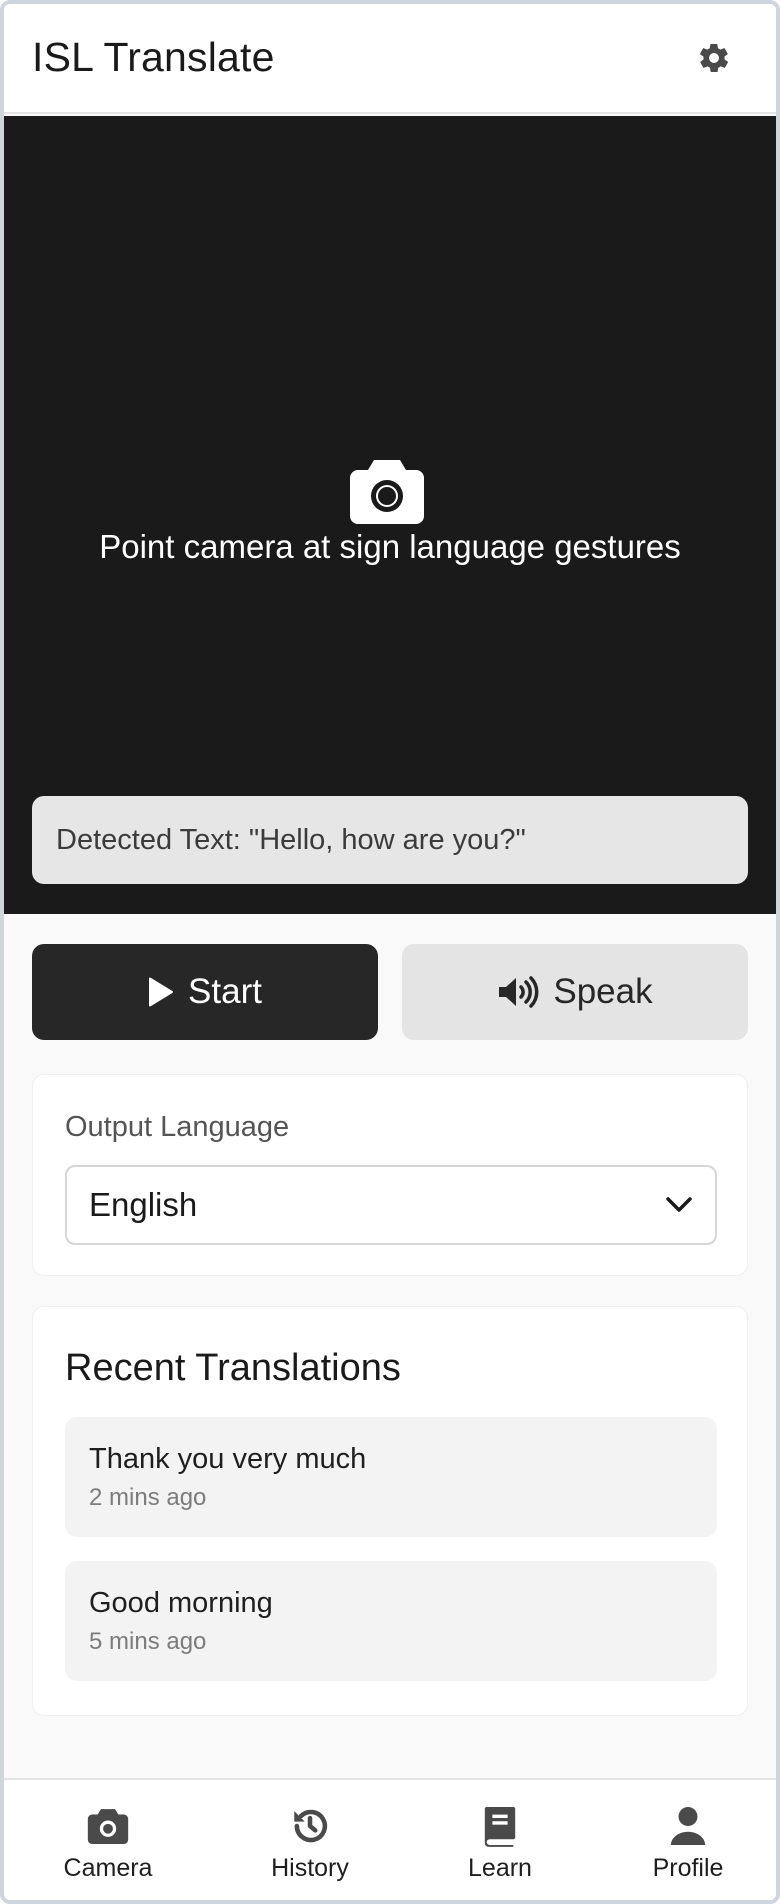 Image resolution: width=780 pixels, height=1904 pixels. I want to click on output-language-select: English, so click(391, 1205).